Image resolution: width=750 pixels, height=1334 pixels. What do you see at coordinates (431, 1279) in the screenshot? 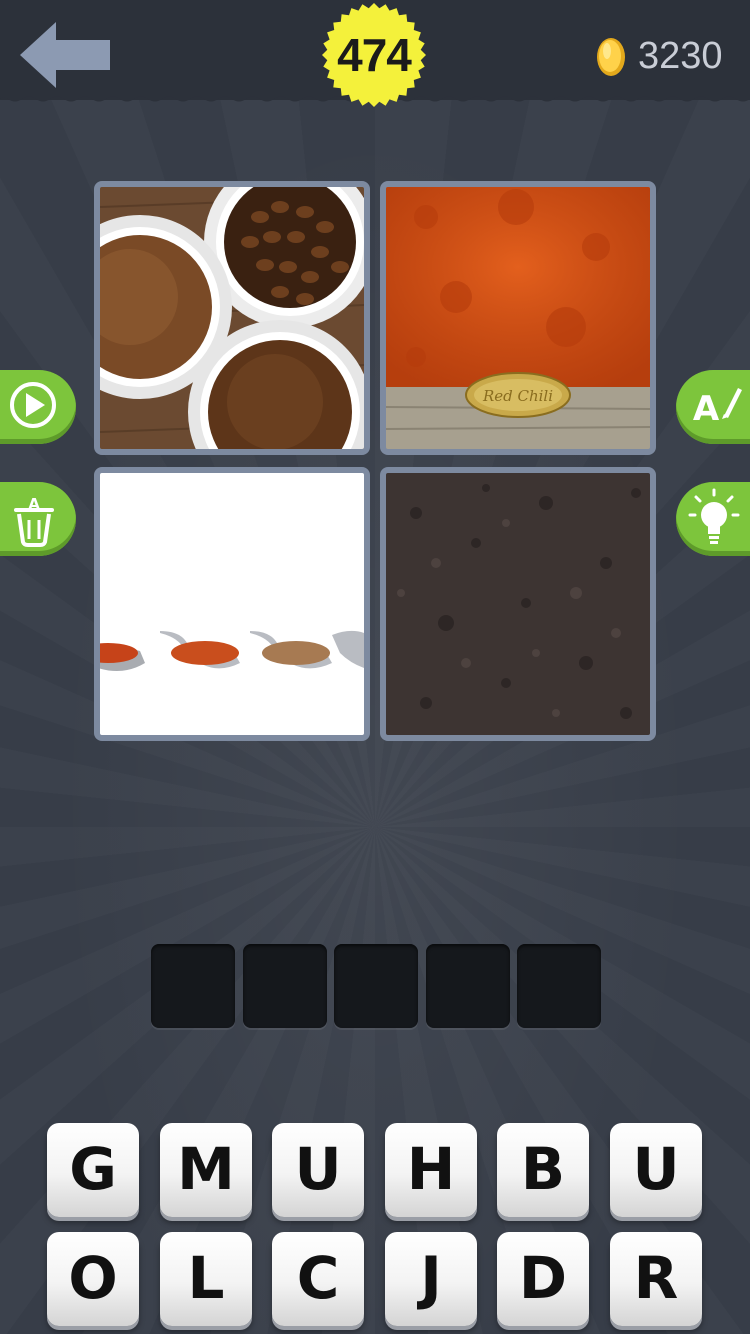
I see `letter-key: J` at bounding box center [431, 1279].